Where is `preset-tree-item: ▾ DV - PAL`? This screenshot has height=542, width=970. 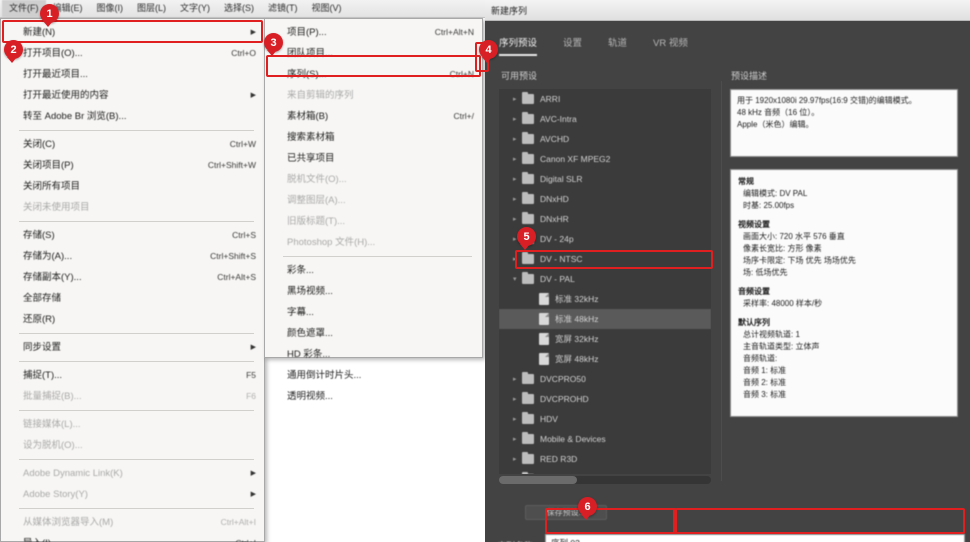 preset-tree-item: ▾ DV - PAL is located at coordinates (605, 279).